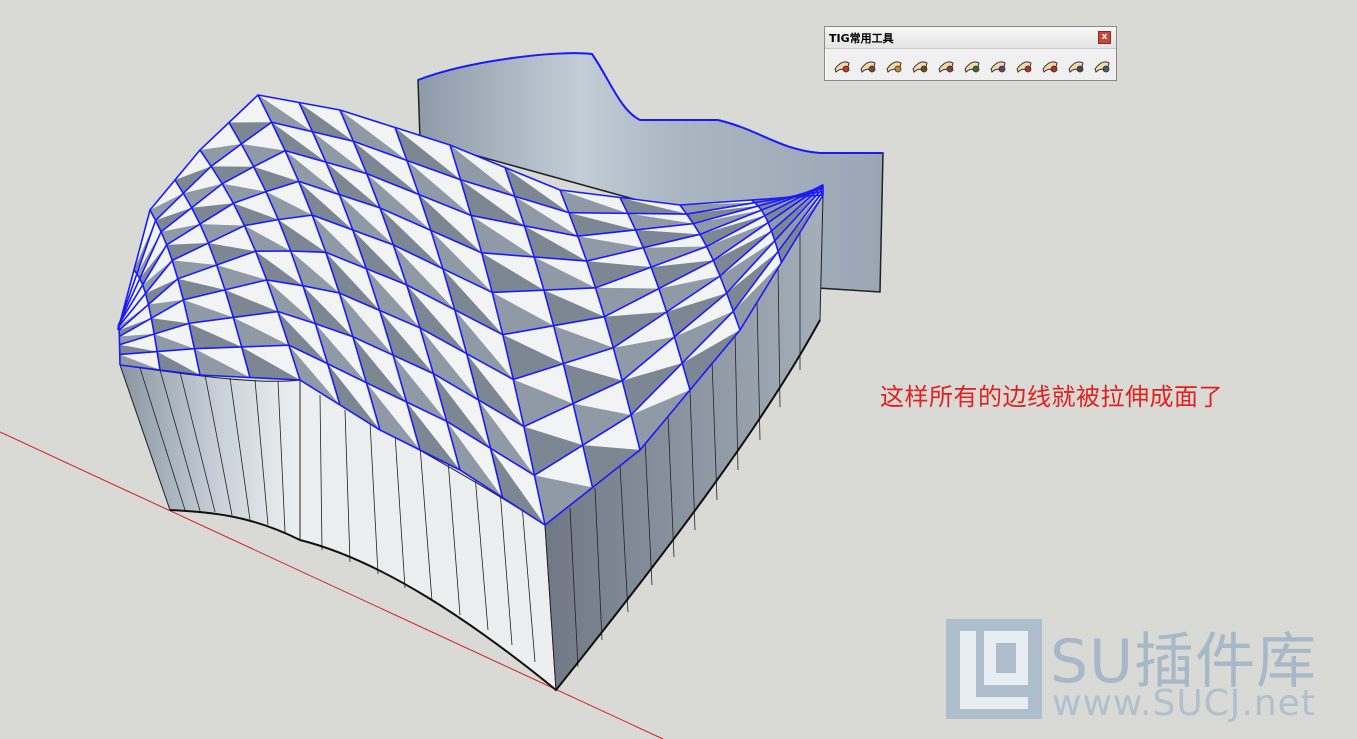  I want to click on surface-tool-3-icon, so click(893, 65).